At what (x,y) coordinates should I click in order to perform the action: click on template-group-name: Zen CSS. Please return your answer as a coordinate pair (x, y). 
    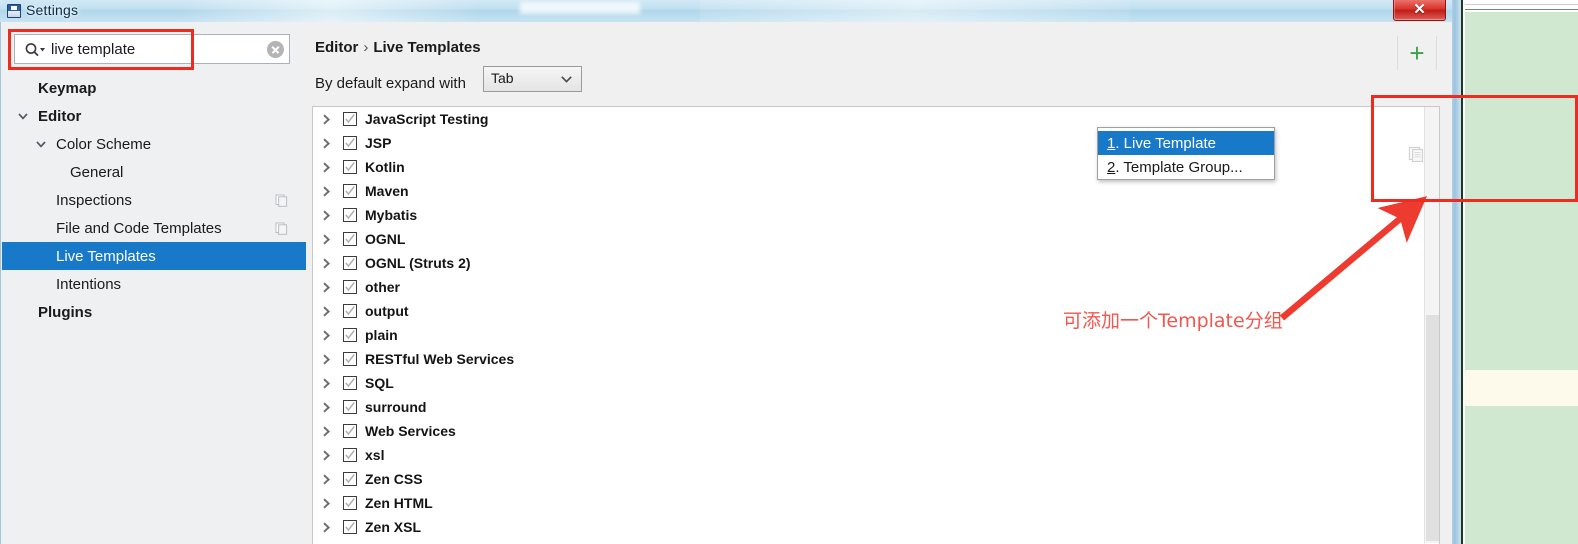
    Looking at the image, I should click on (394, 479).